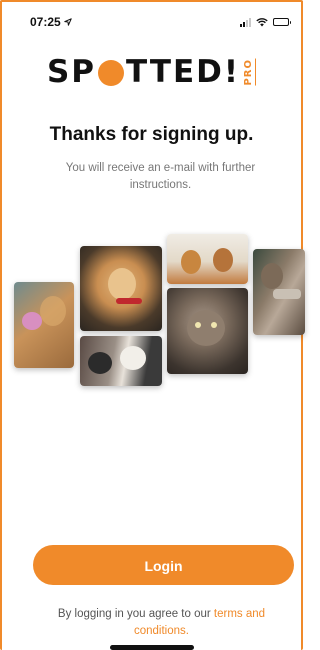  Describe the element at coordinates (245, 22) in the screenshot. I see `cellular-signal-icon` at that location.